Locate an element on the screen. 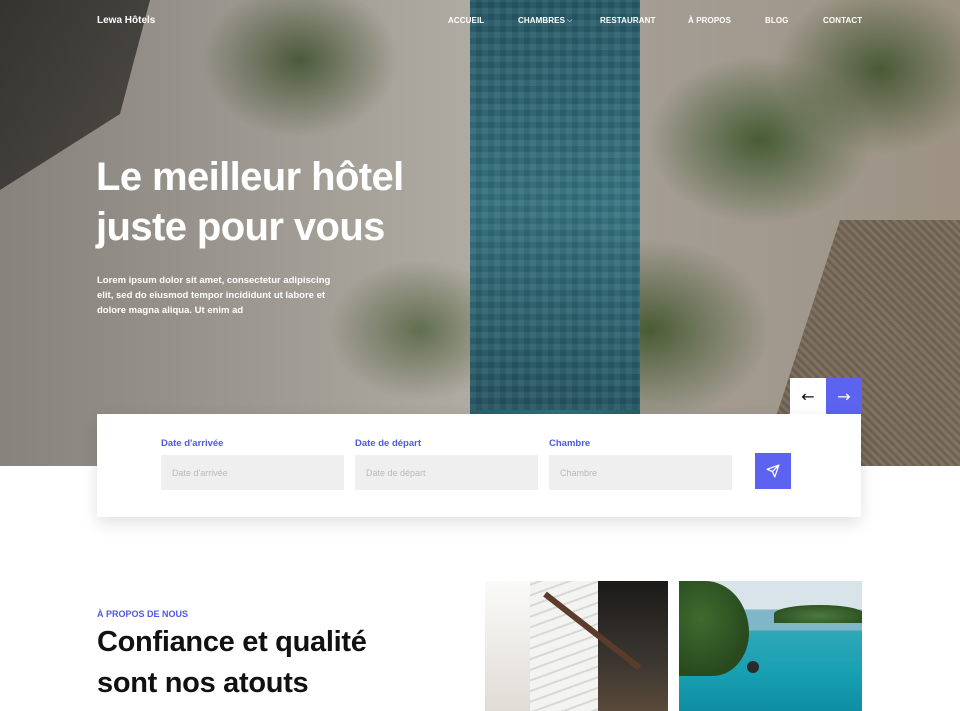 This screenshot has width=960, height=711. room-field: Chambre is located at coordinates (640, 464).